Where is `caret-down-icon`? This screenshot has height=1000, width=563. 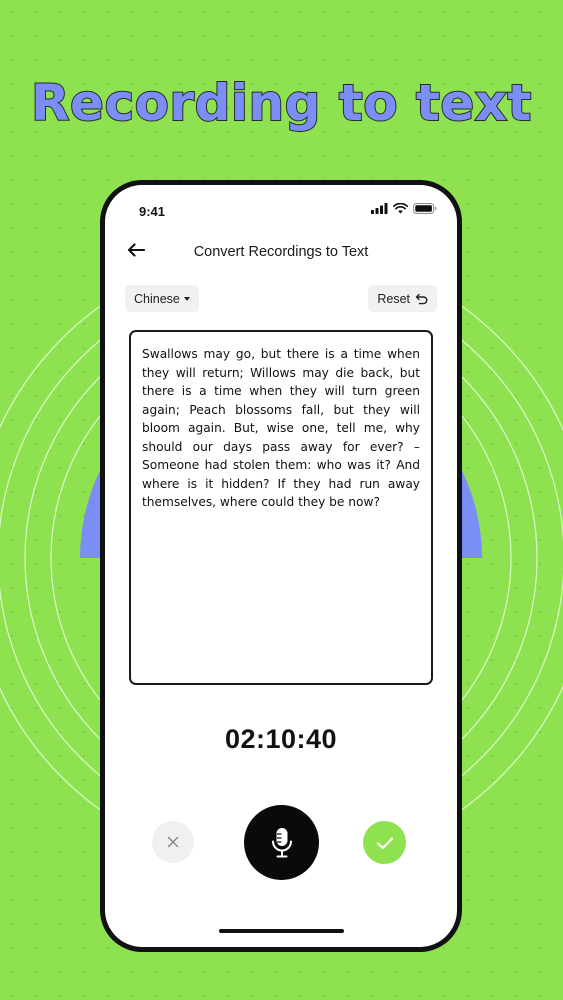
caret-down-icon is located at coordinates (186, 299).